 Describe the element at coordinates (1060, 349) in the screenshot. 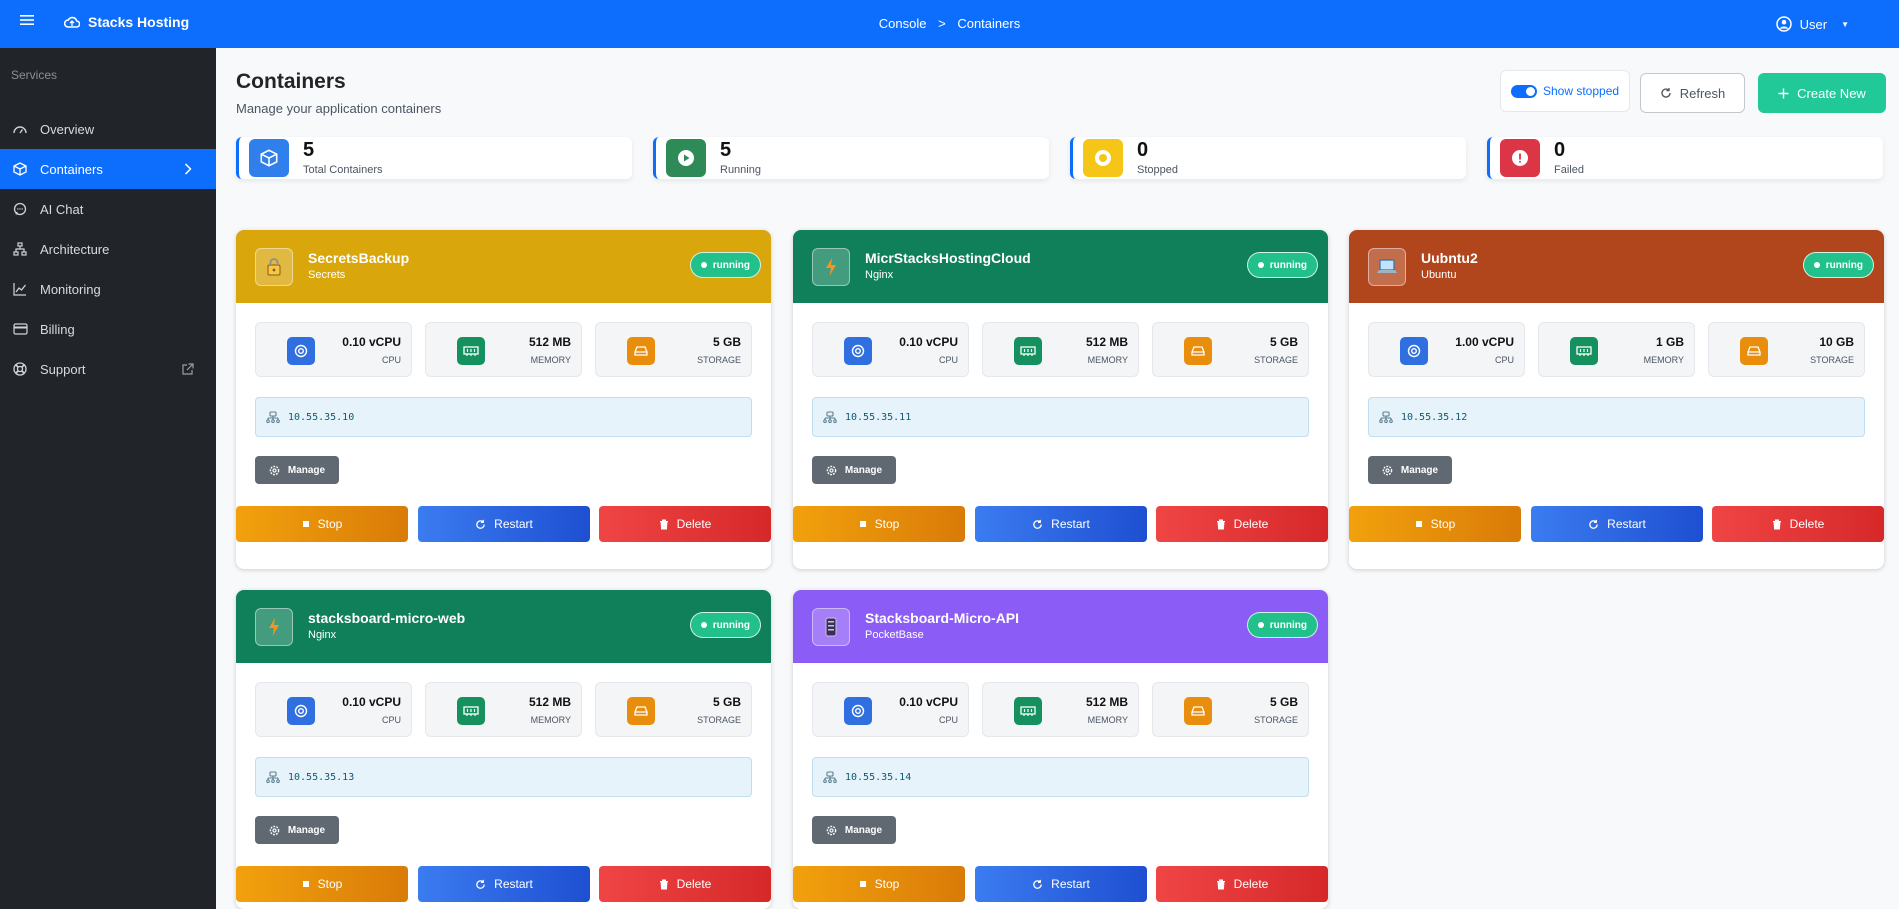

I see `memory-resource: 512 MB MEMORY` at that location.